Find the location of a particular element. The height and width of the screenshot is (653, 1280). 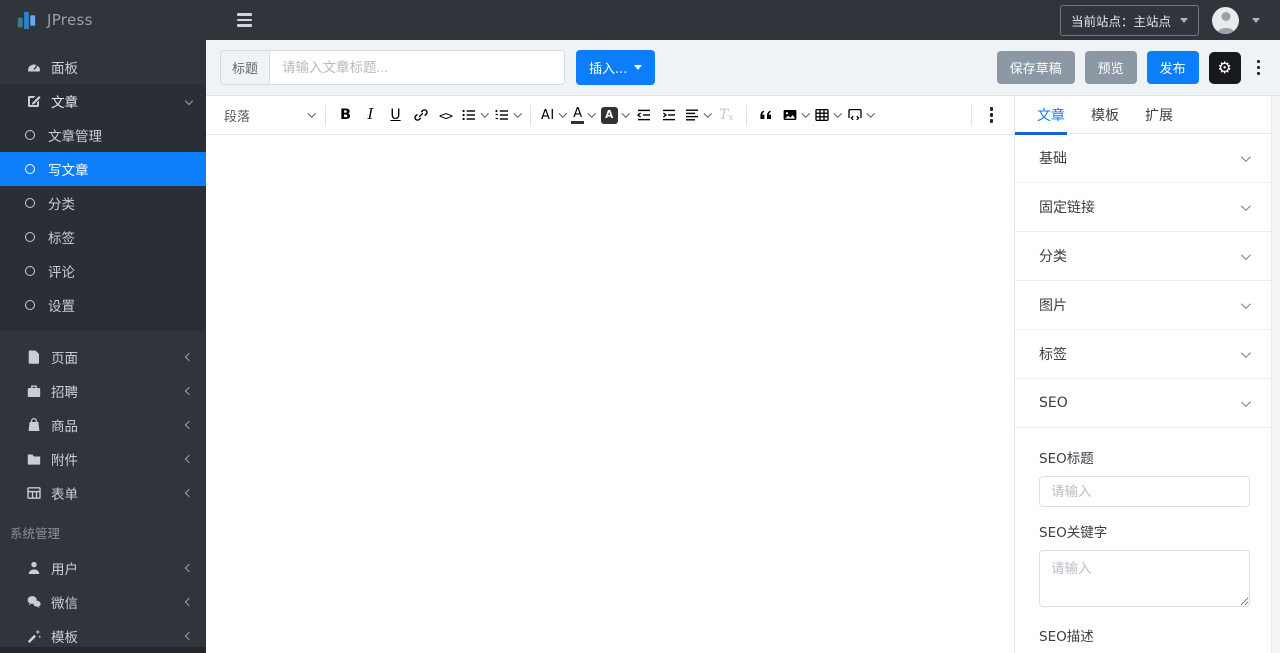

blockquote-icon is located at coordinates (766, 114).